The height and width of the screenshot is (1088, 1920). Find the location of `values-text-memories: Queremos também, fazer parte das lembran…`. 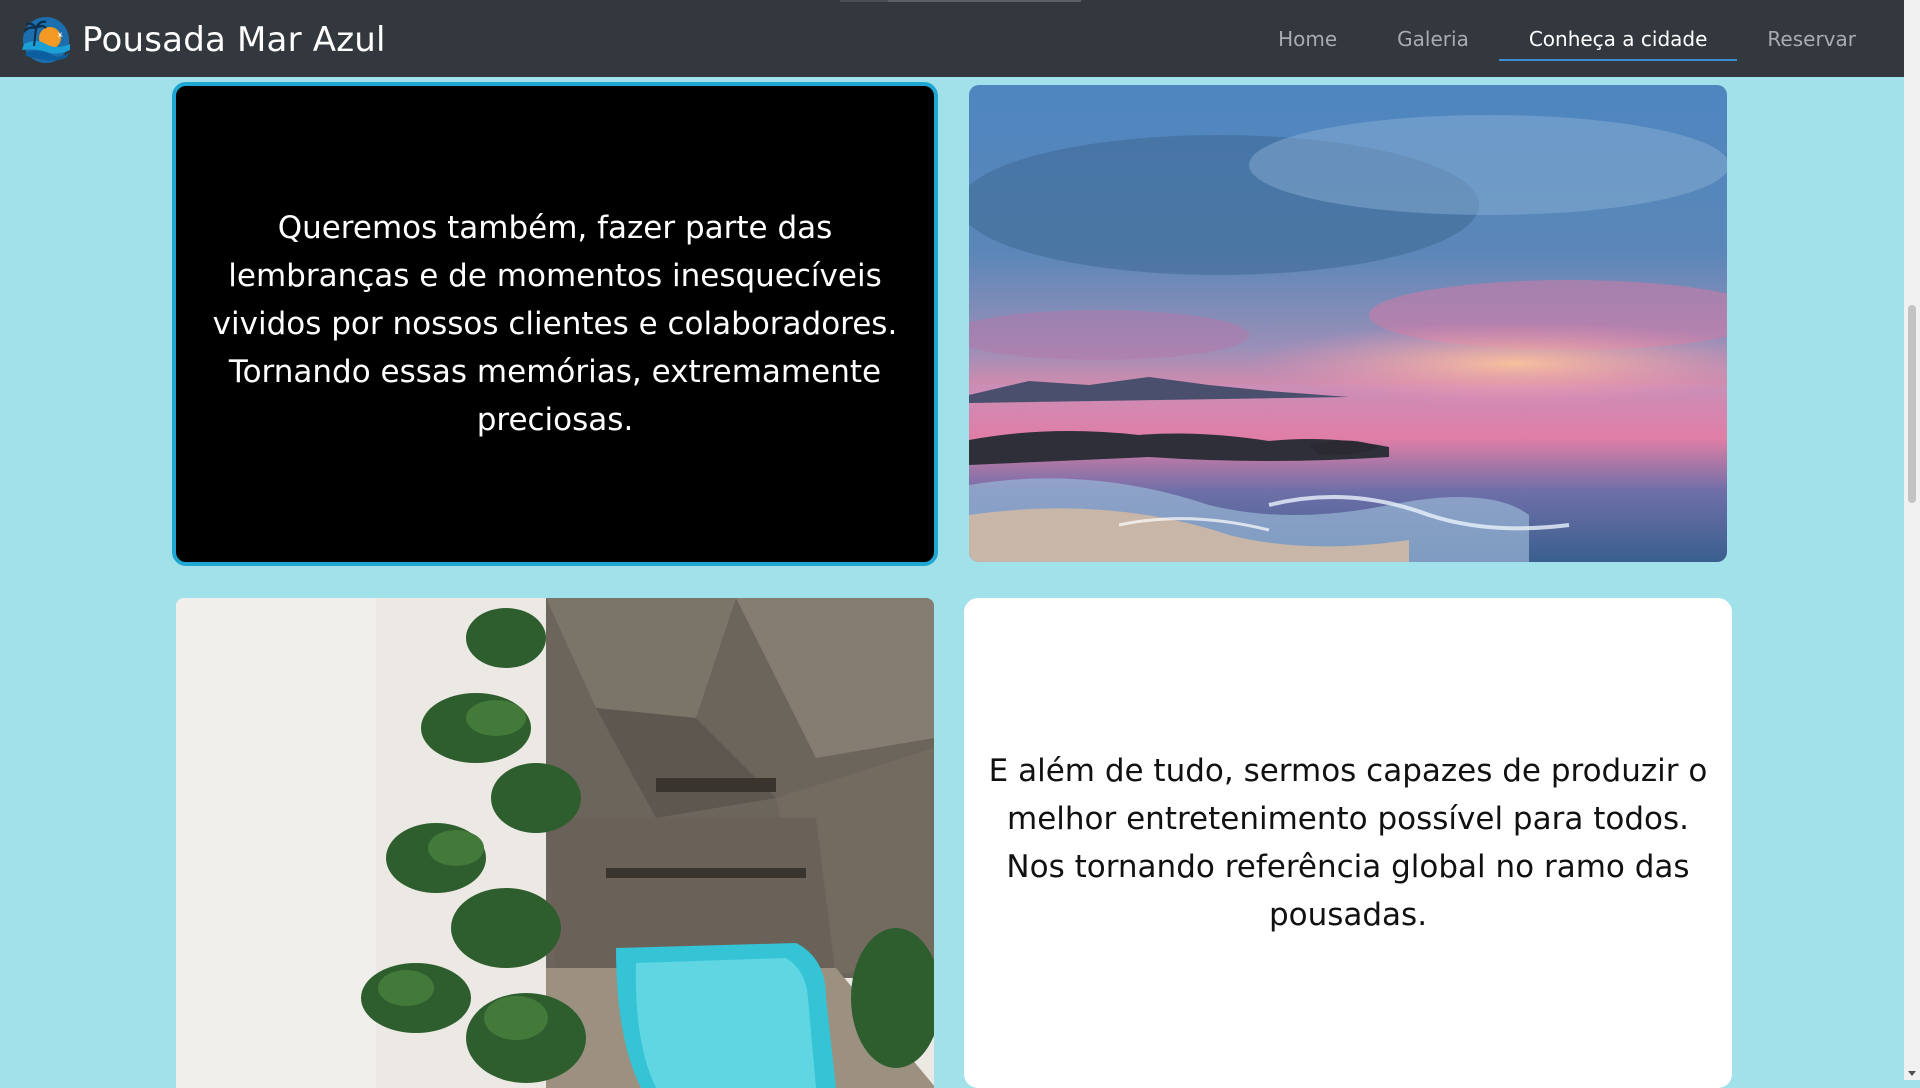

values-text-memories: Queremos também, fazer parte das lembran… is located at coordinates (555, 324).